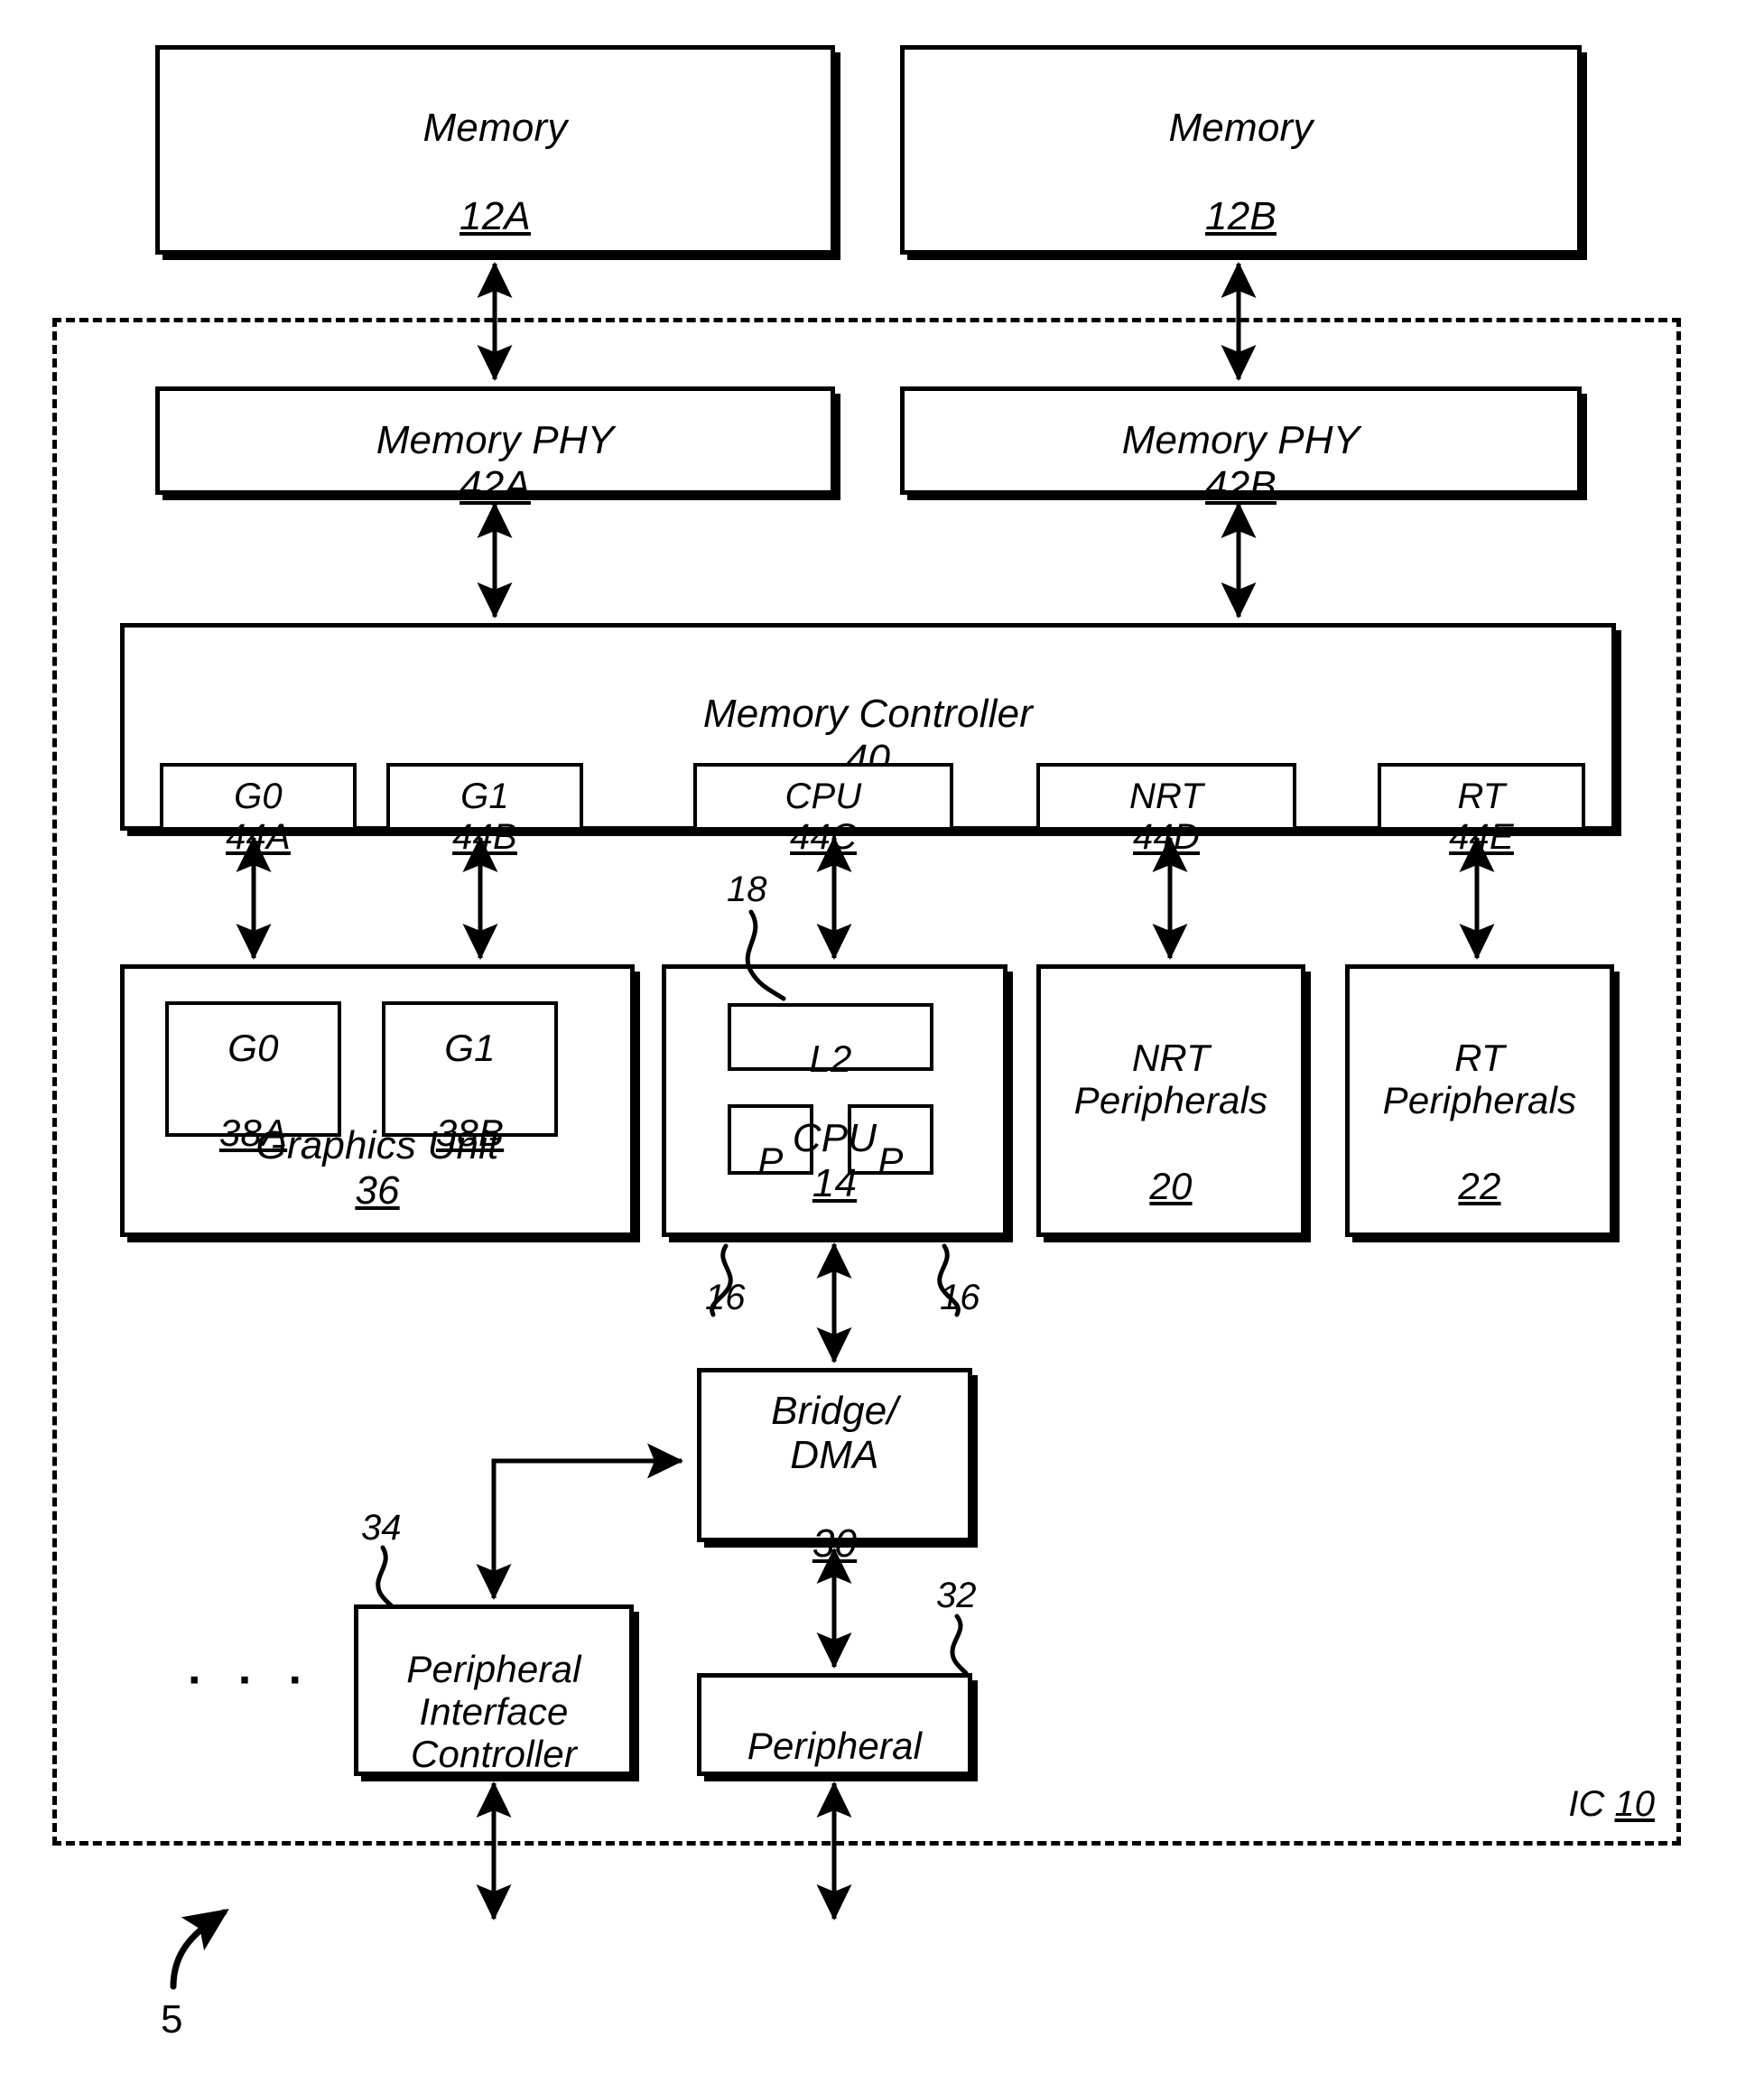  Describe the element at coordinates (1481, 797) in the screenshot. I see `port-rt-44e-label: RT` at that location.